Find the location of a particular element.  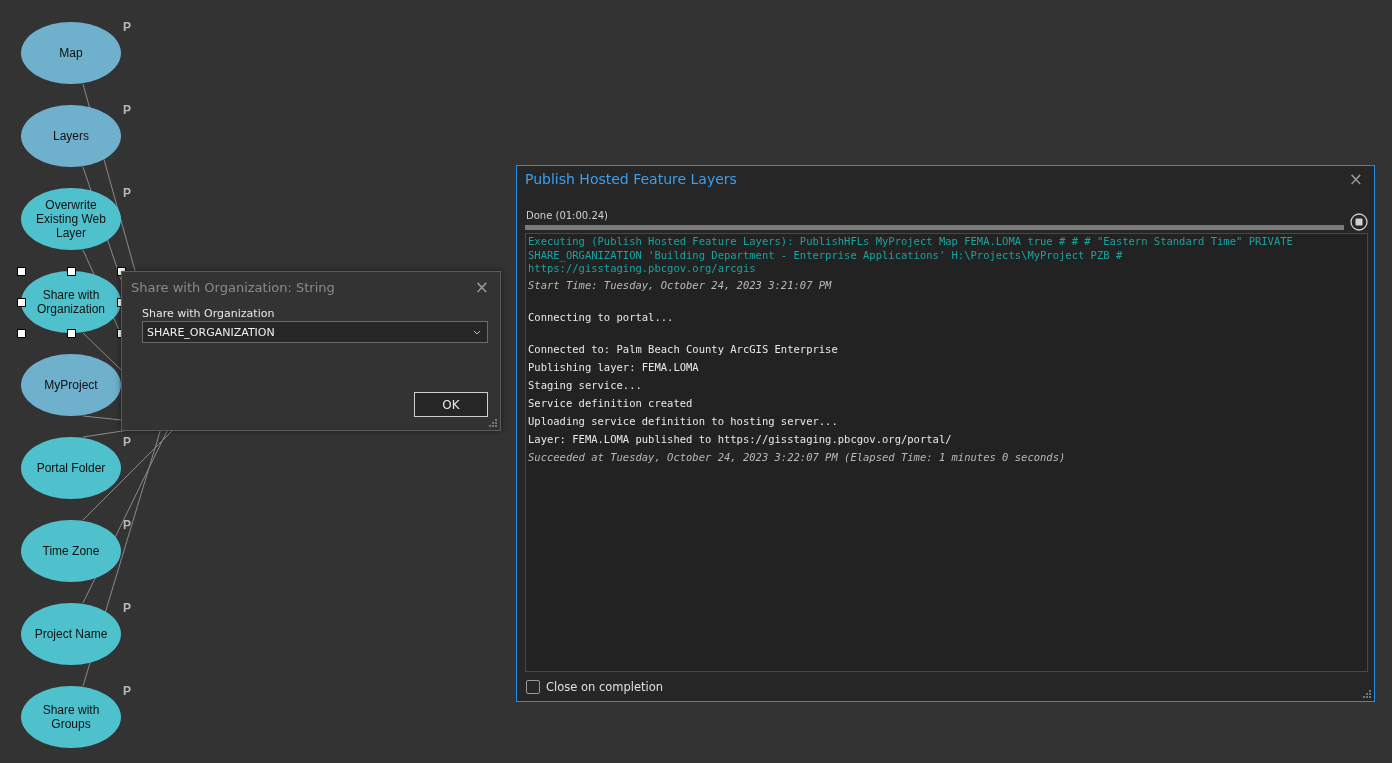

model-node: Share with Organization is located at coordinates (71, 302).